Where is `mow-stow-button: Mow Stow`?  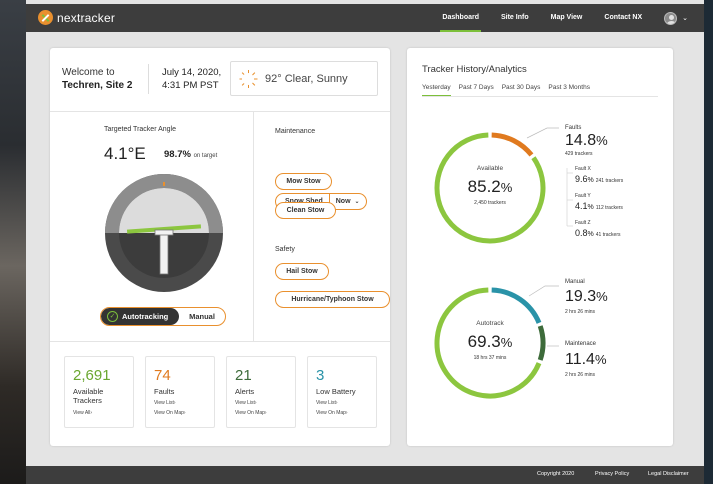 mow-stow-button: Mow Stow is located at coordinates (303, 181).